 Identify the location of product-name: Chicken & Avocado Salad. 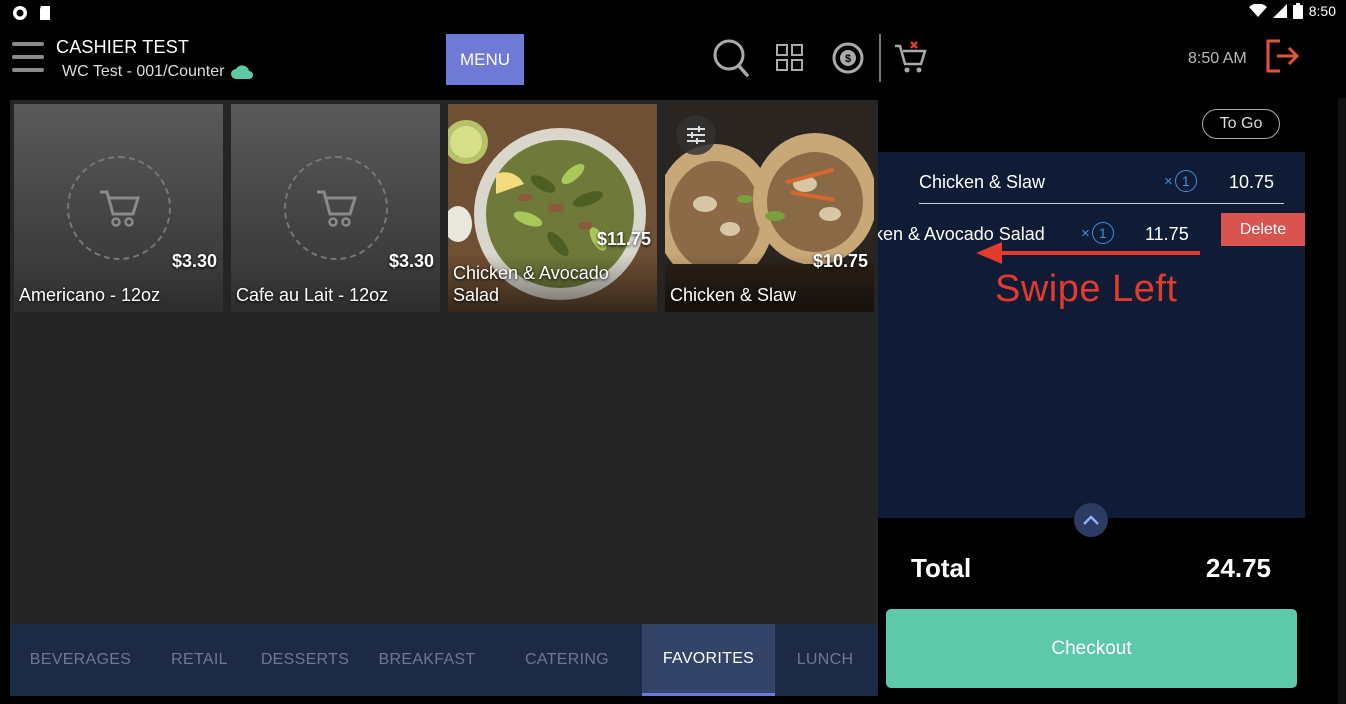
(531, 284).